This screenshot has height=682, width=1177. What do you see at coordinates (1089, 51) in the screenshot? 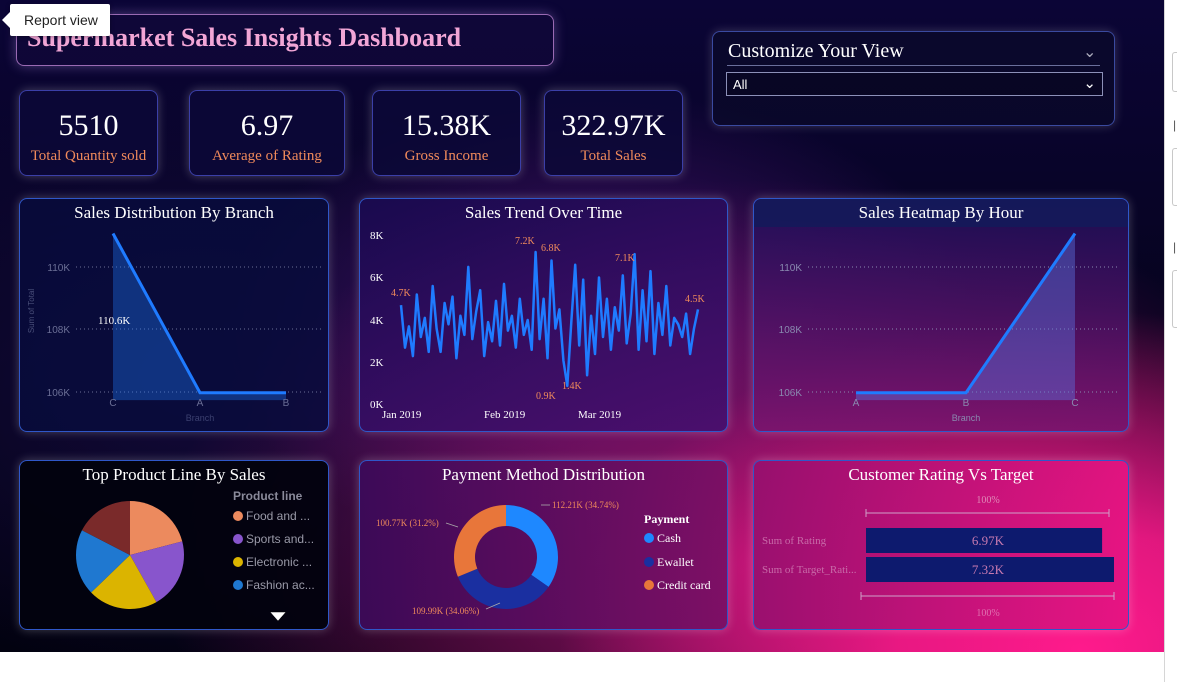
I see `slicer-collapse-chevron-icon: ⌄` at bounding box center [1089, 51].